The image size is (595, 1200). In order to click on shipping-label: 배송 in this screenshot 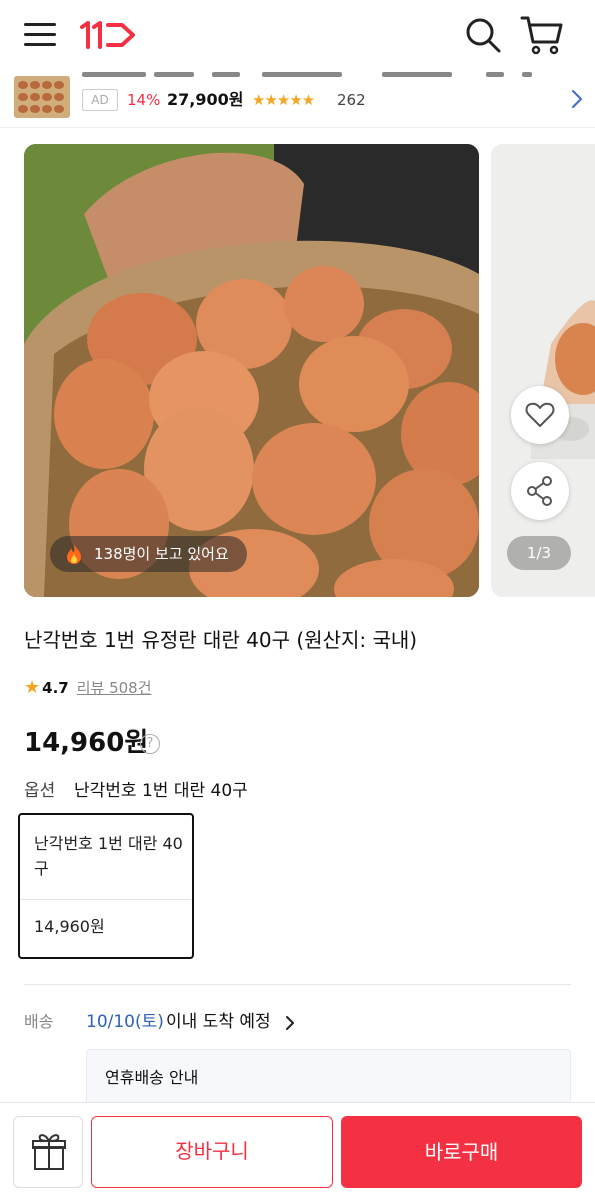, I will do `click(39, 1021)`.